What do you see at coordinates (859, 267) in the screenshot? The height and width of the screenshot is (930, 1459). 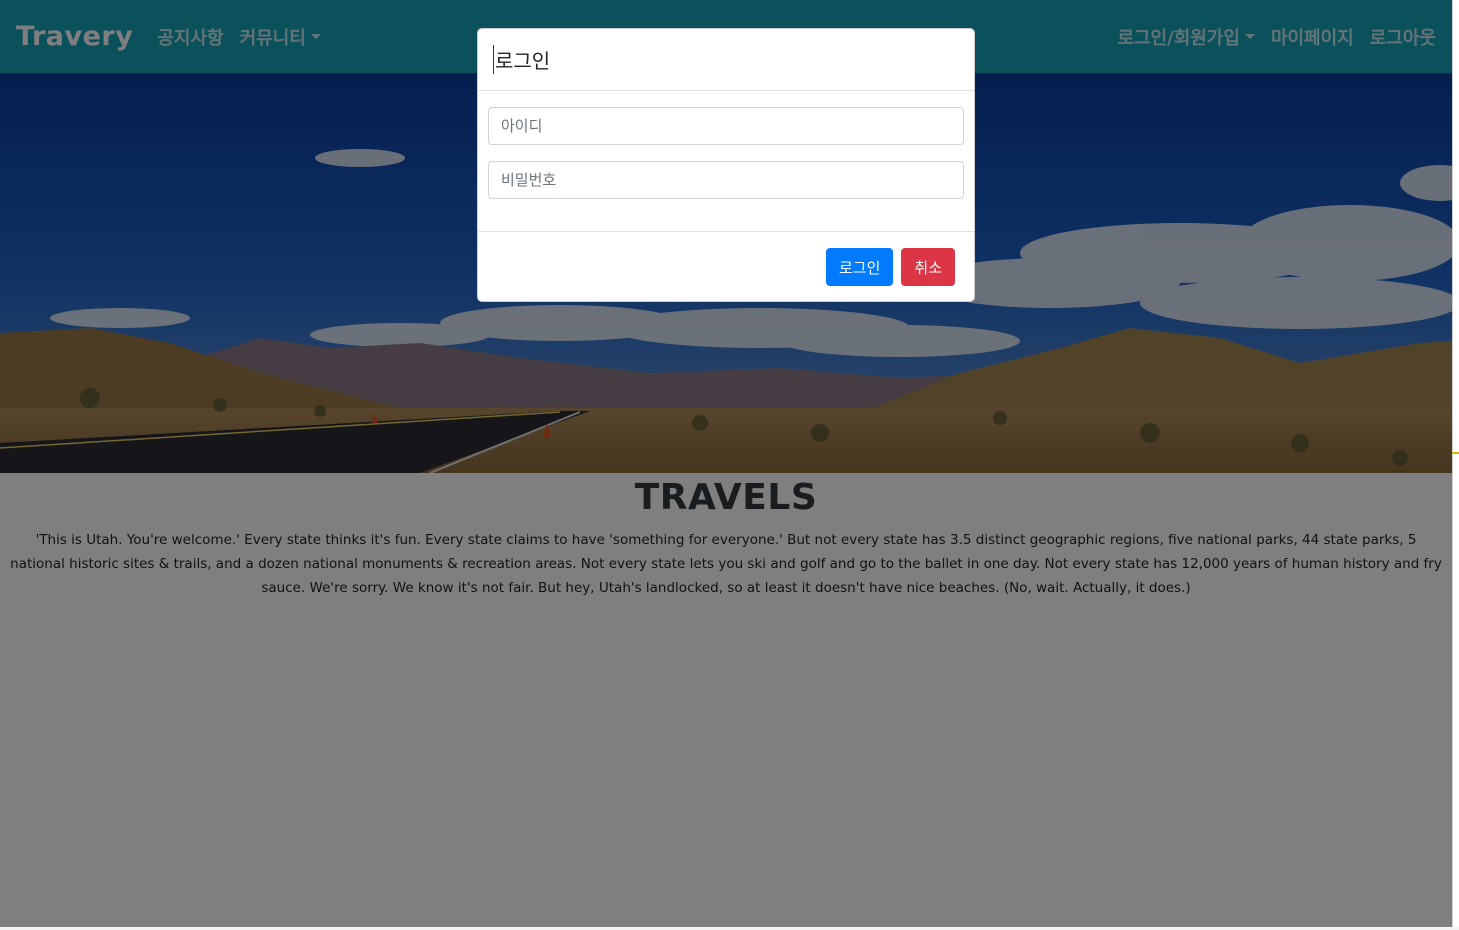 I see `login-button: 로그인` at bounding box center [859, 267].